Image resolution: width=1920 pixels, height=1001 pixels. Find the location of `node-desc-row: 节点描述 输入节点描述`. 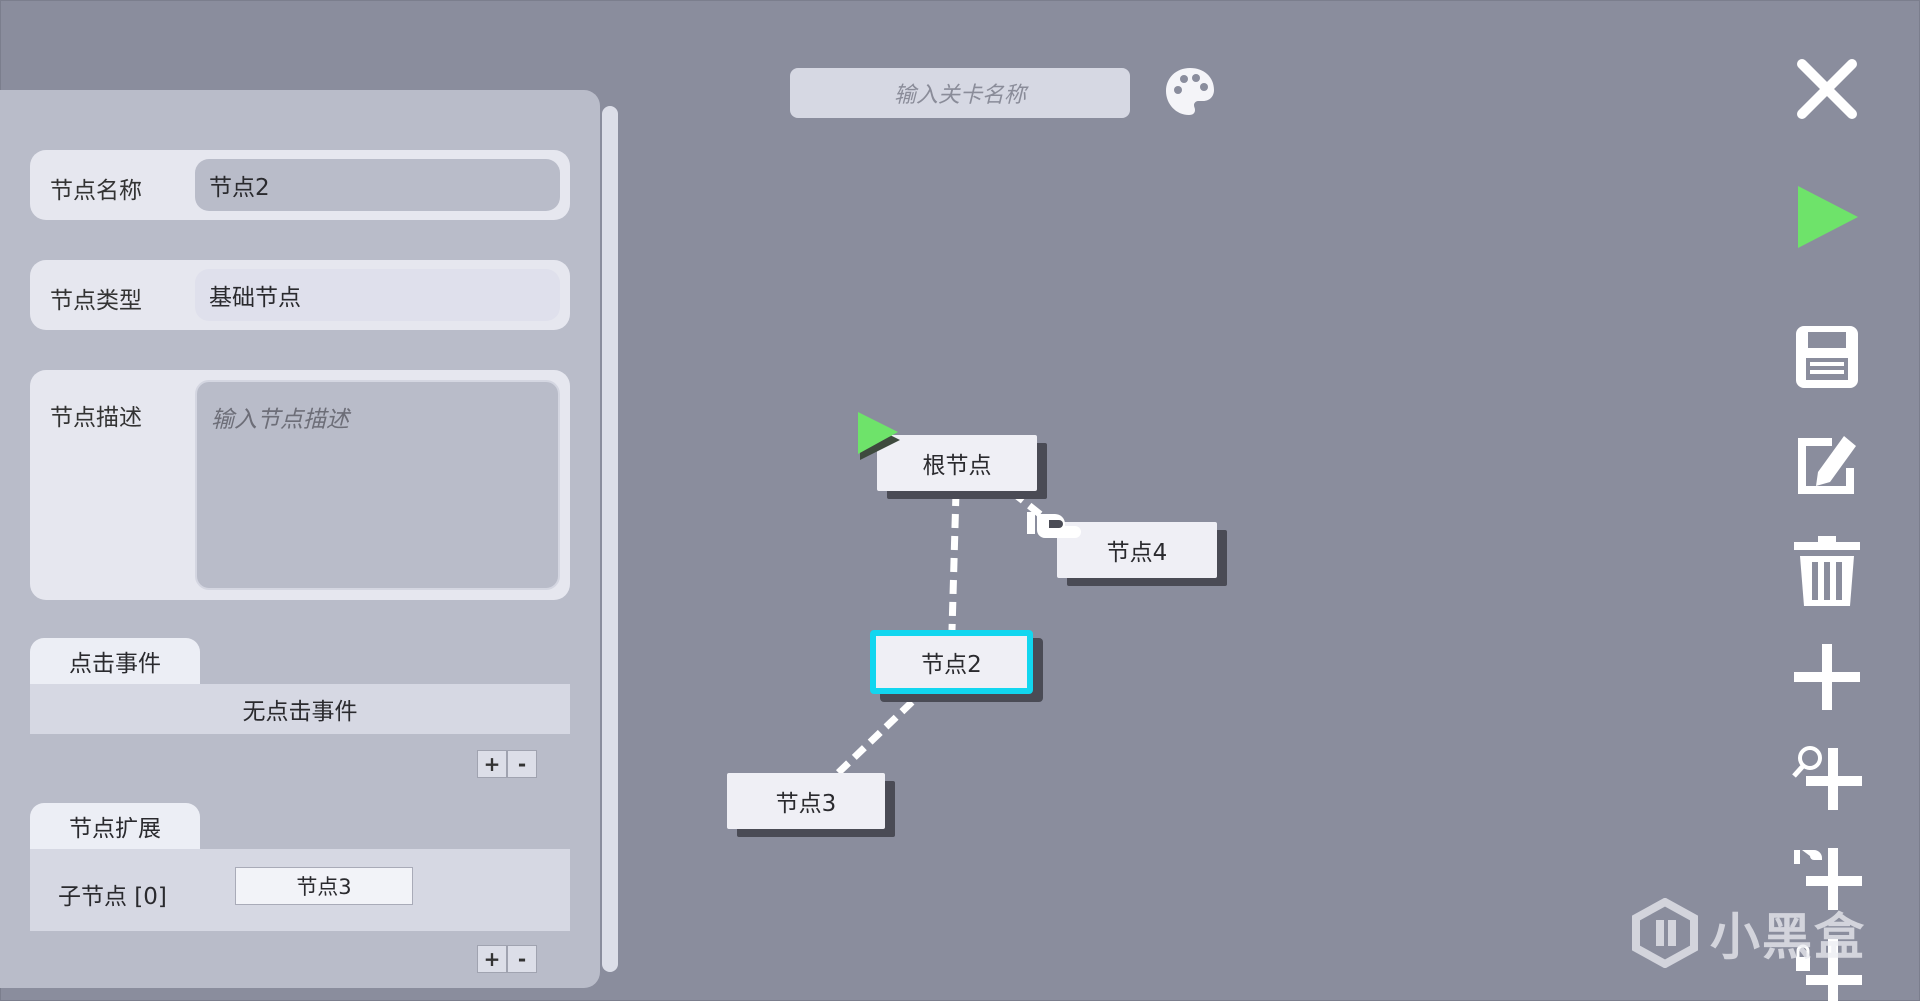

node-desc-row: 节点描述 输入节点描述 is located at coordinates (300, 485).